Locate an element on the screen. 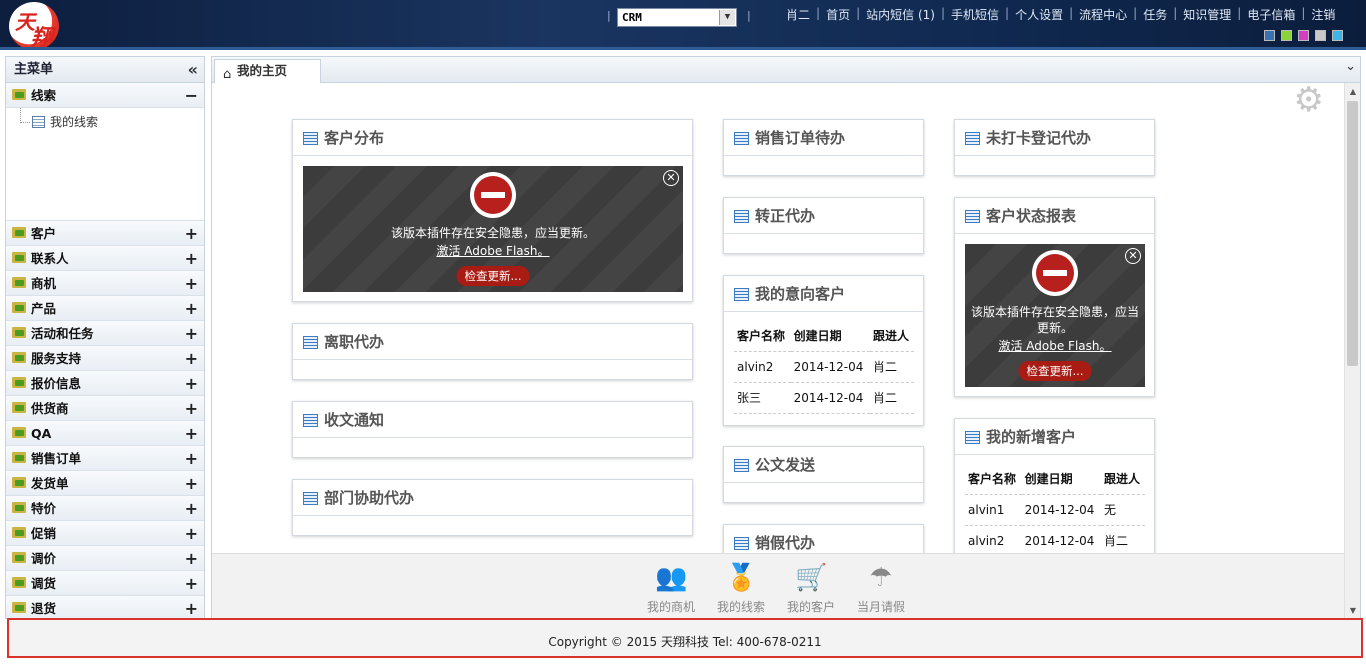 Image resolution: width=1366 pixels, height=664 pixels. skin-swatch-magenta is located at coordinates (1303, 35).